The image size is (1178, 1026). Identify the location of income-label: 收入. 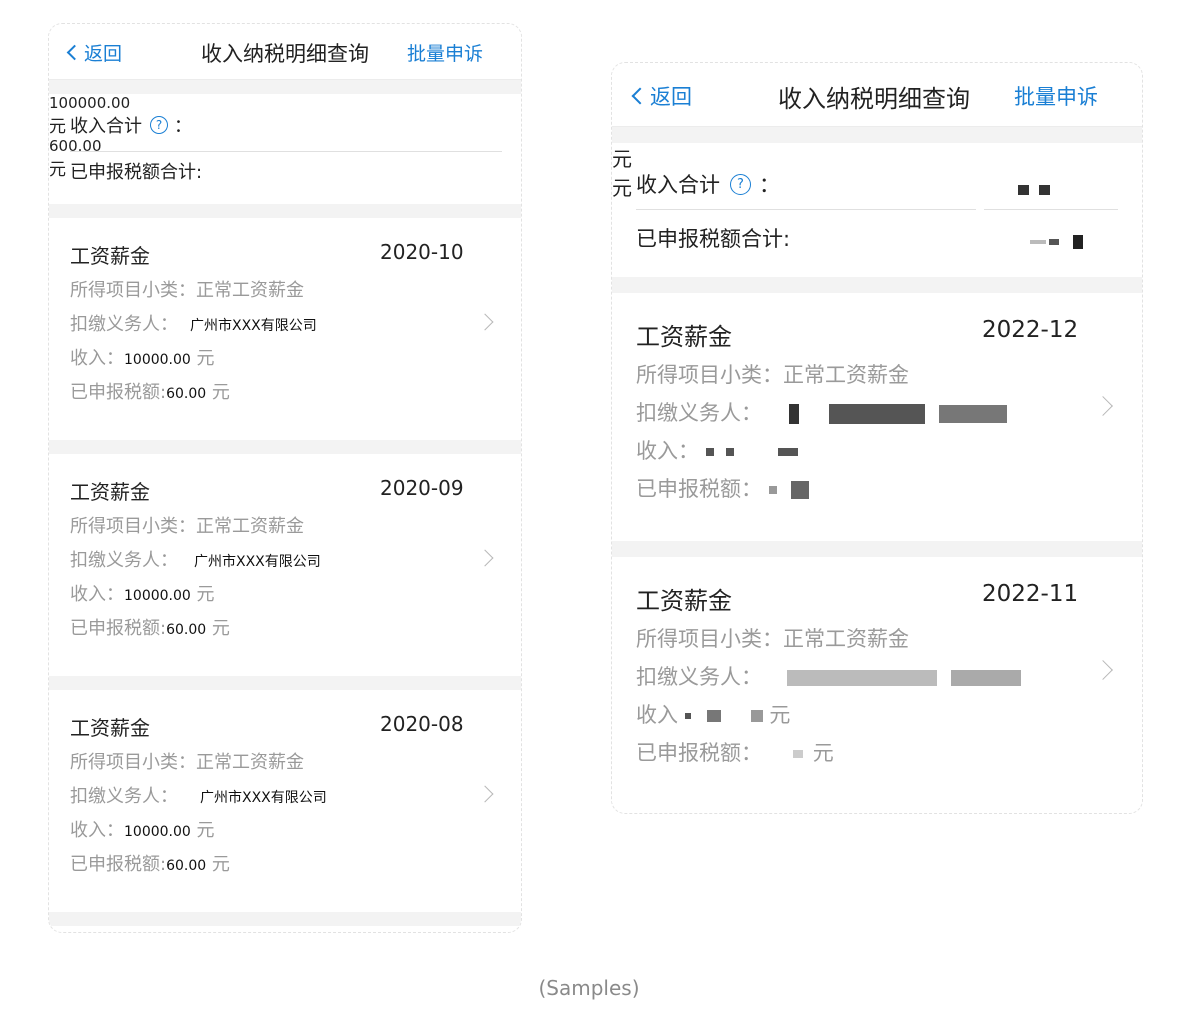
(657, 715).